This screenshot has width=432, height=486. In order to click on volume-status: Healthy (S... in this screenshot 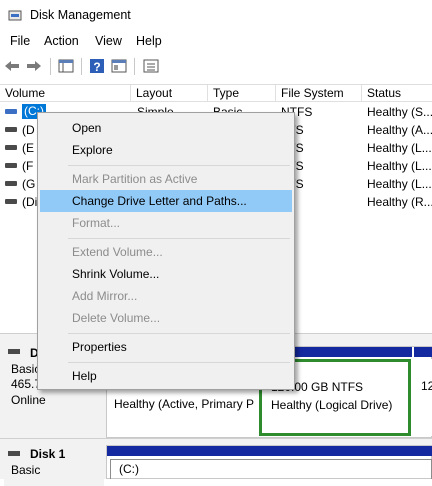, I will do `click(399, 112)`.